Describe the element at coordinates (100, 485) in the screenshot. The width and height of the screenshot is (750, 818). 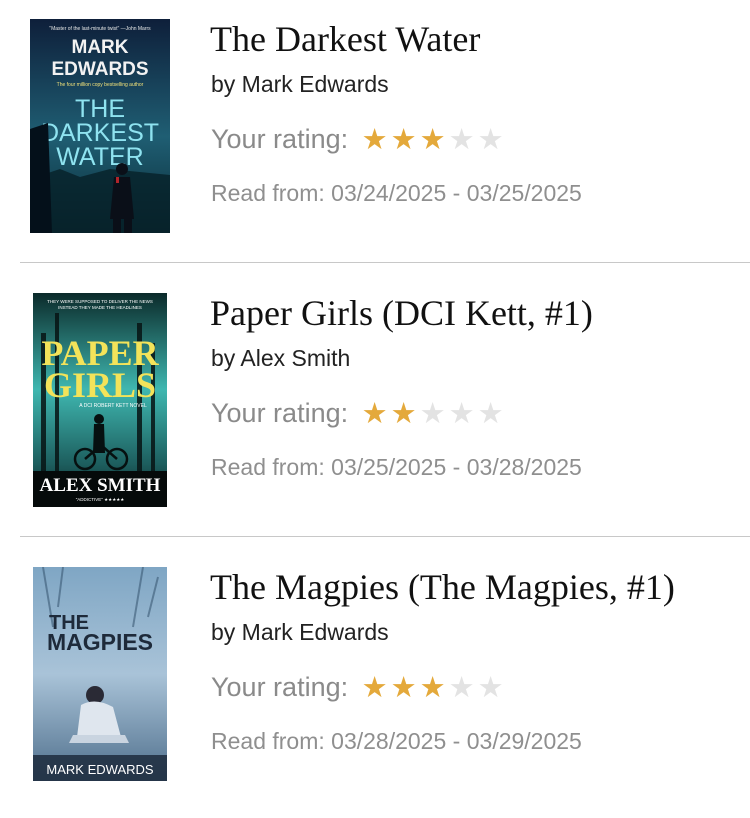
I see `cover-author: ALEX SMITH` at that location.